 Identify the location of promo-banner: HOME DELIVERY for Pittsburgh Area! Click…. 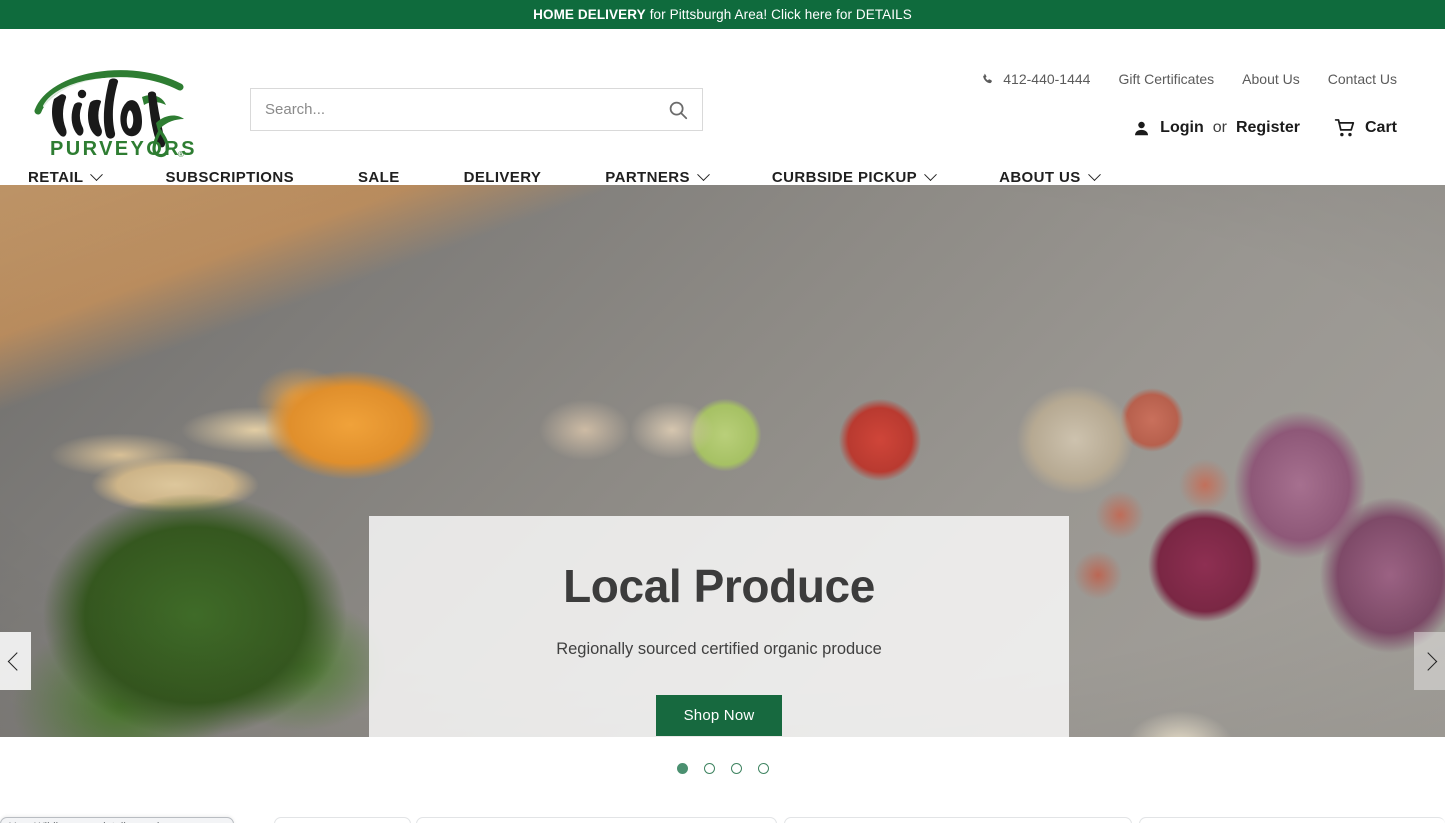
(722, 14).